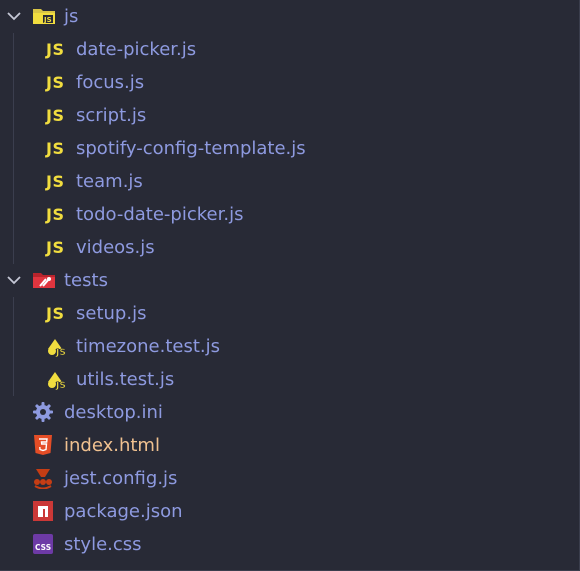  What do you see at coordinates (290, 412) in the screenshot?
I see `file-row: desktop.ini` at bounding box center [290, 412].